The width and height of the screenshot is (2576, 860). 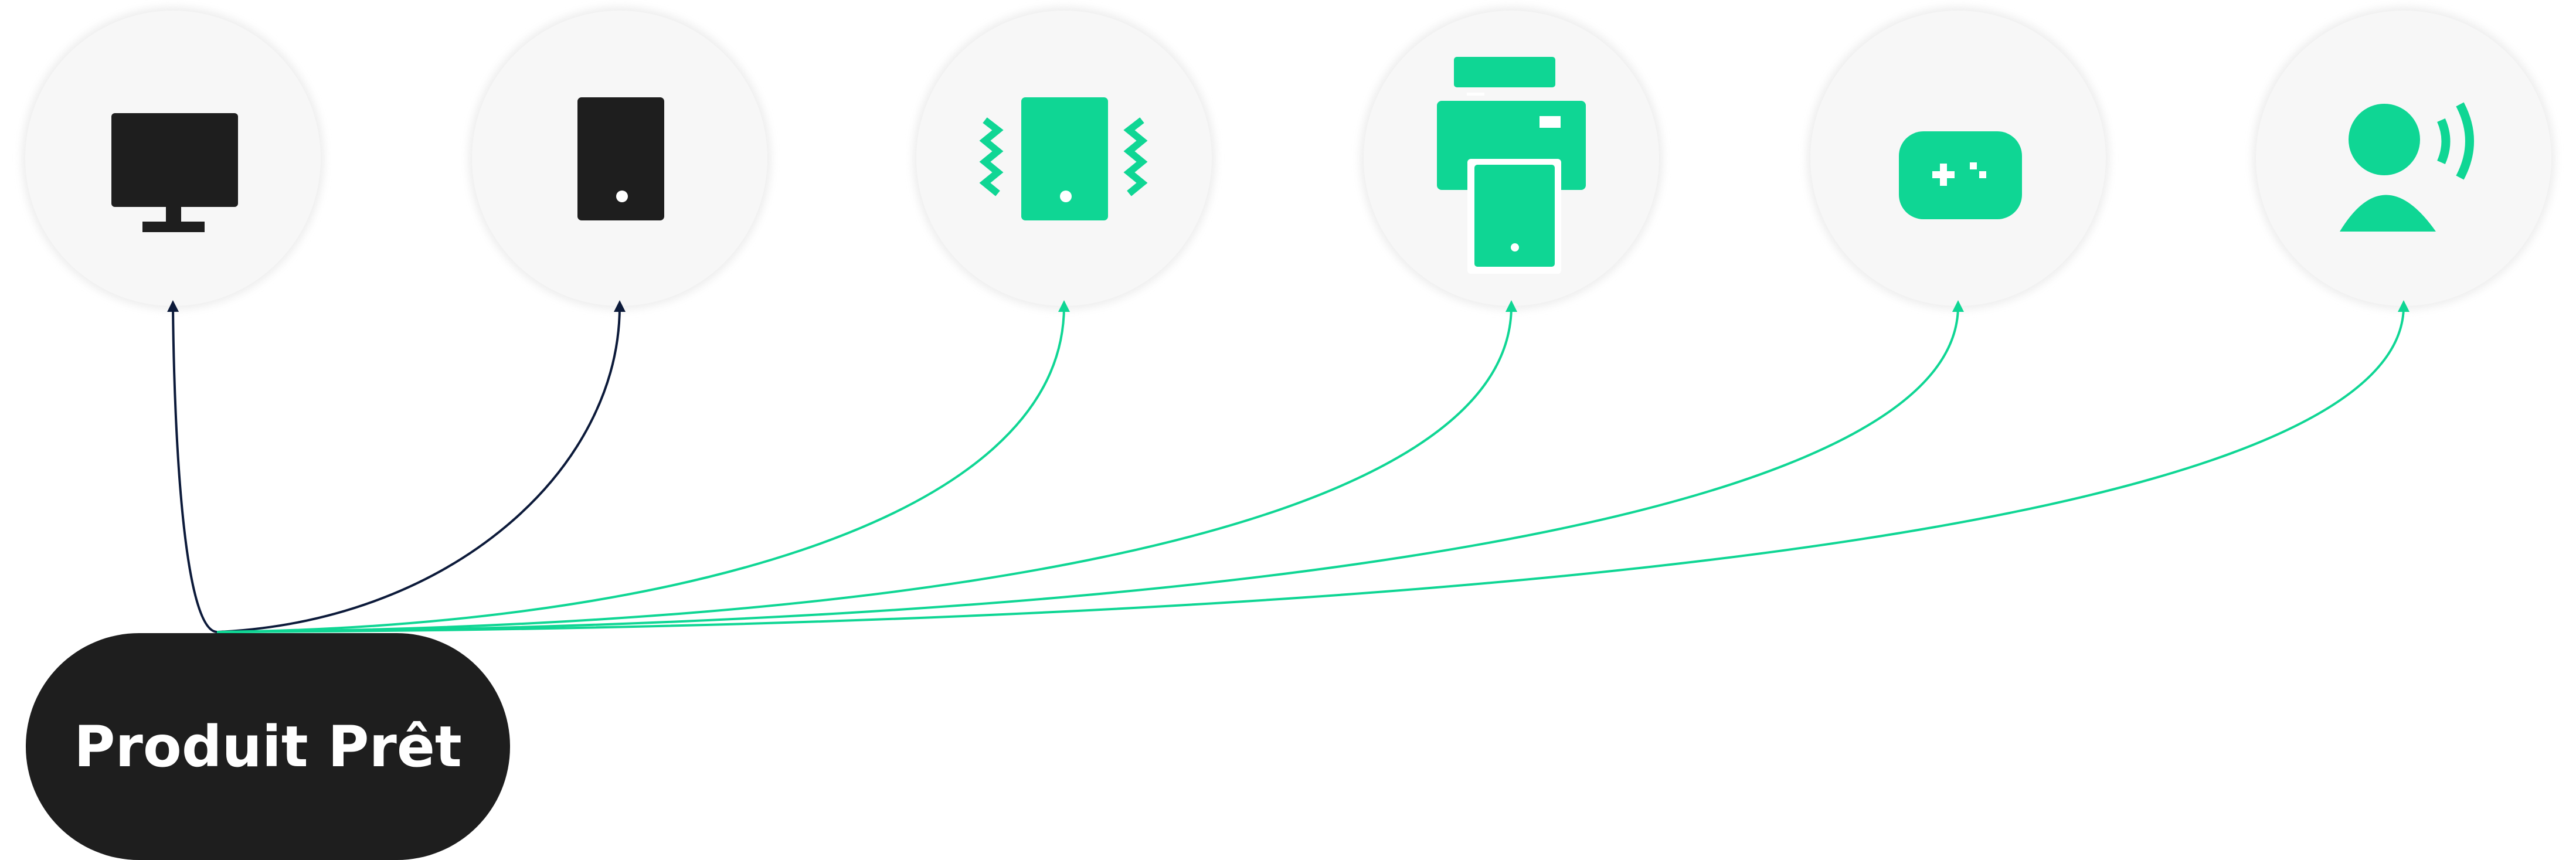 I want to click on gamepad-icon, so click(x=1961, y=175).